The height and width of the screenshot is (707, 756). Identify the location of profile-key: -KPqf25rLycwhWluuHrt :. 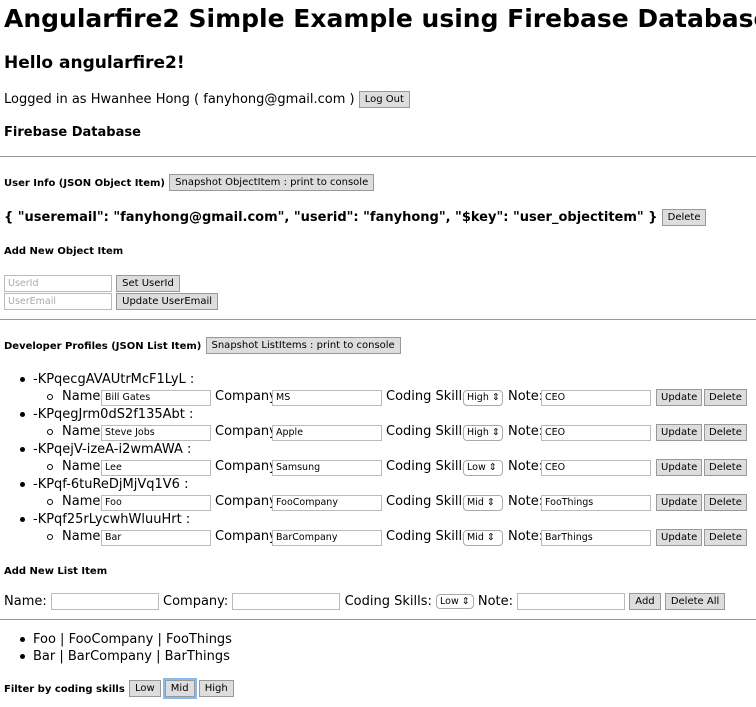
(105, 519).